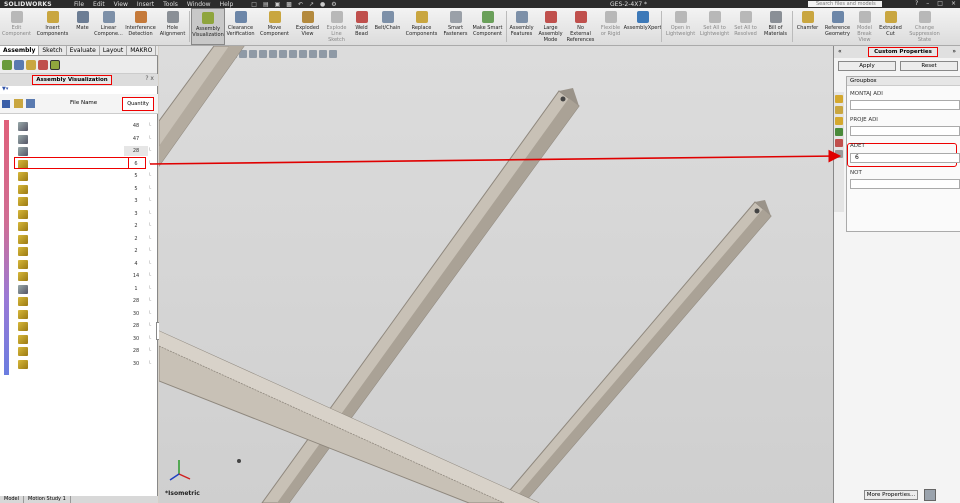 This screenshot has height=503, width=960. Describe the element at coordinates (746, 26) in the screenshot. I see `set-all-to-resolved-button: Set All to Resolved` at that location.